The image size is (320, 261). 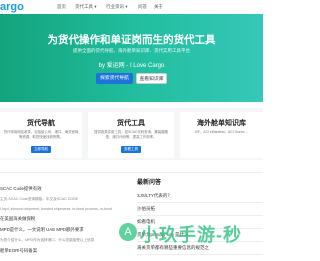 I want to click on watermark-badge-icon: A, so click(x=128, y=232).